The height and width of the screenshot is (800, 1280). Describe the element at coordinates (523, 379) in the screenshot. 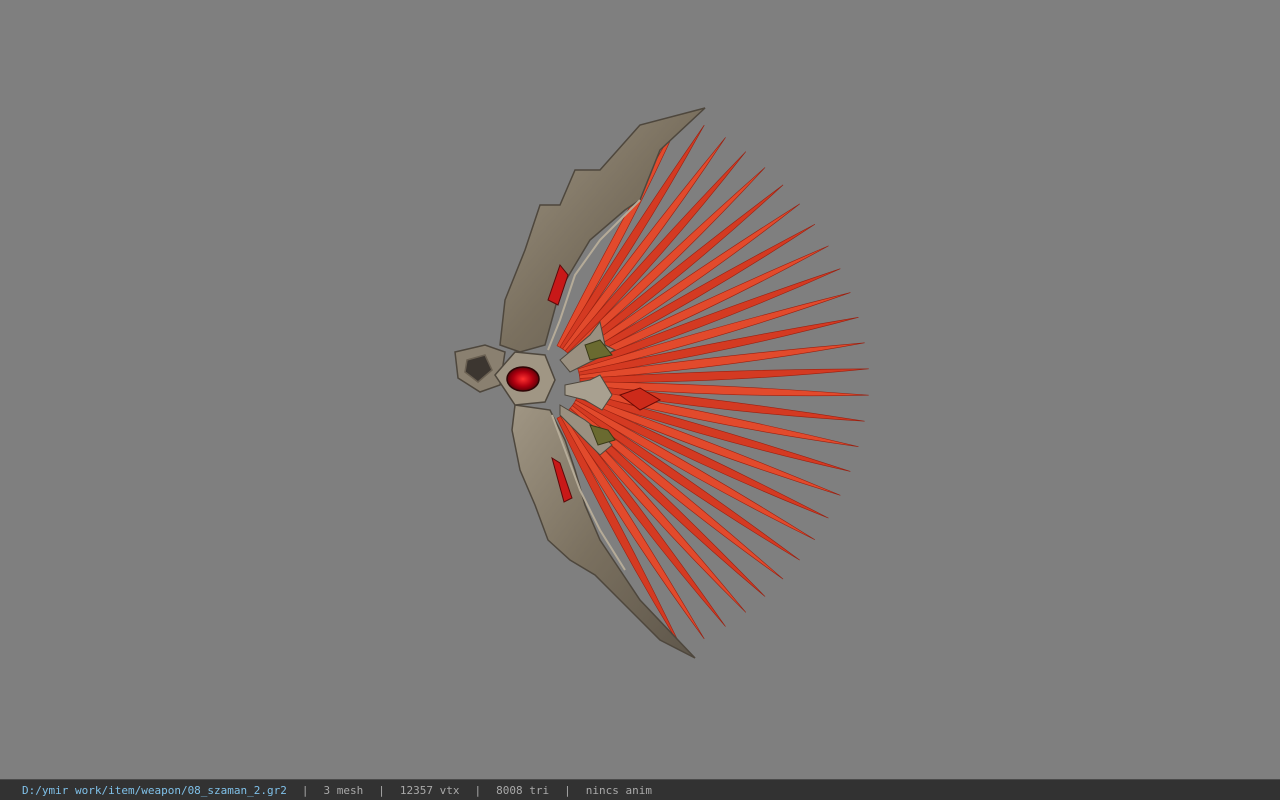

I see `central-gem` at that location.